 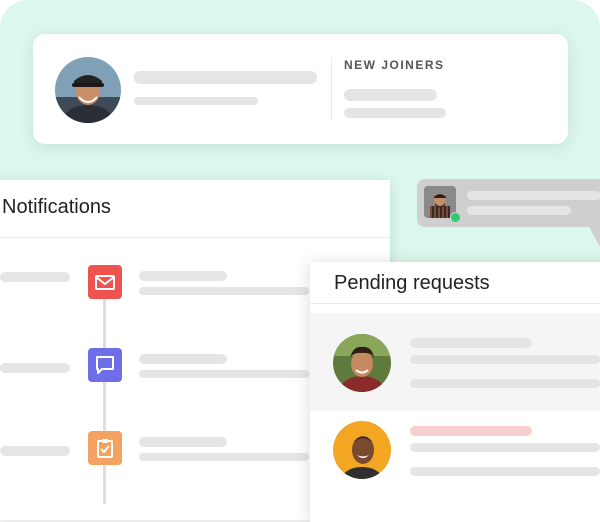 I want to click on pending-header-divider, so click(x=455, y=303).